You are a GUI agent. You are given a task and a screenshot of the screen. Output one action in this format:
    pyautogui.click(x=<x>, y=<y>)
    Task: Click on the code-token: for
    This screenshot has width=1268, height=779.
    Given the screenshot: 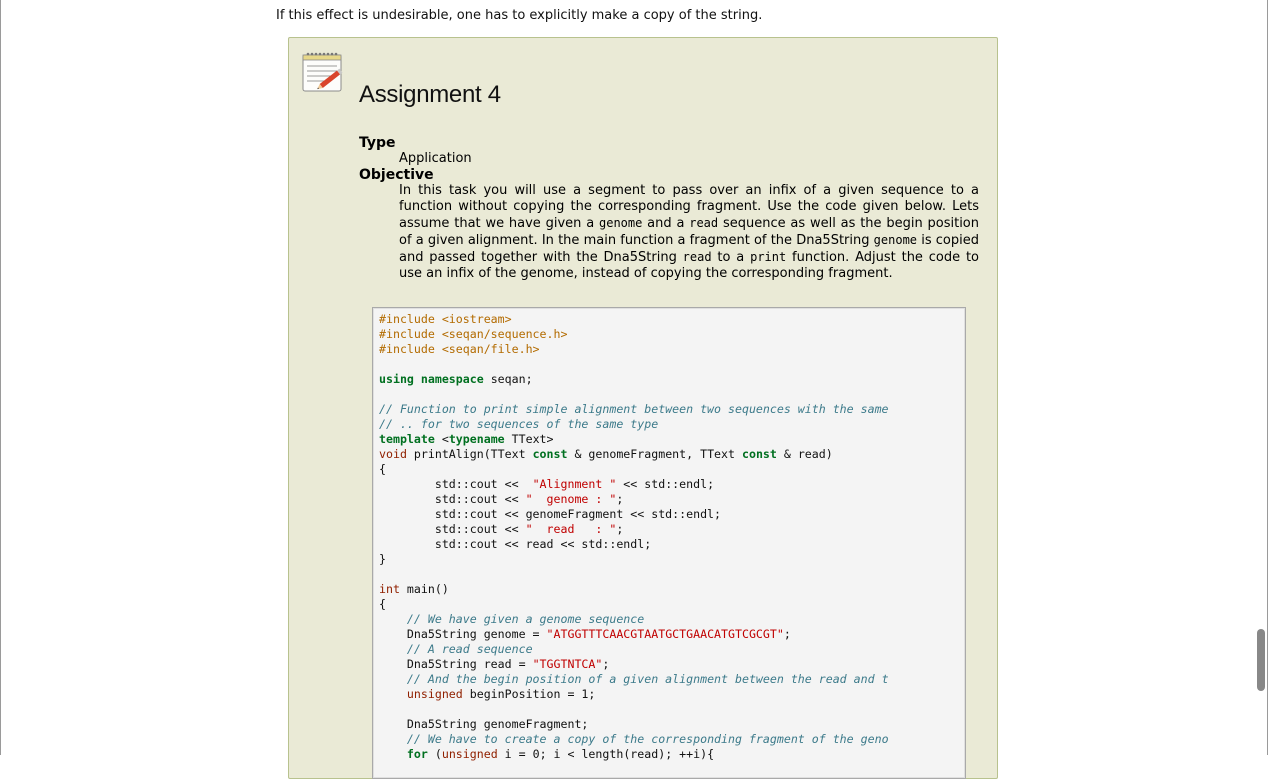 What is the action you would take?
    pyautogui.click(x=417, y=754)
    